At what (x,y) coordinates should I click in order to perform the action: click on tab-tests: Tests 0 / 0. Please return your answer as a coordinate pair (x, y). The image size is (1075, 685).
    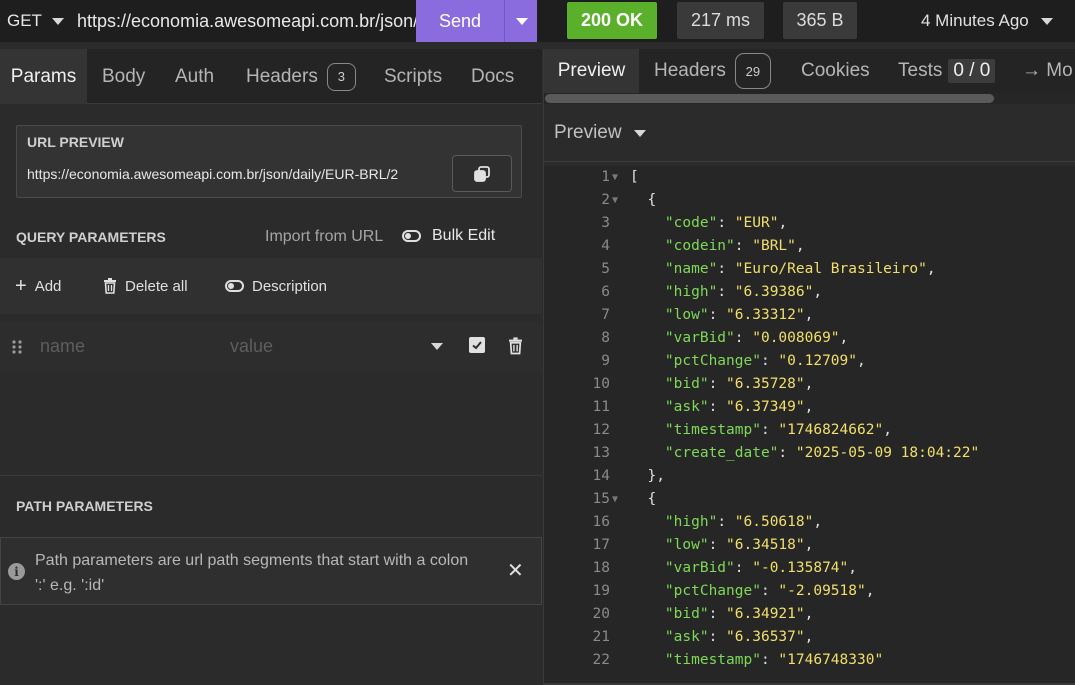
    Looking at the image, I should click on (947, 71).